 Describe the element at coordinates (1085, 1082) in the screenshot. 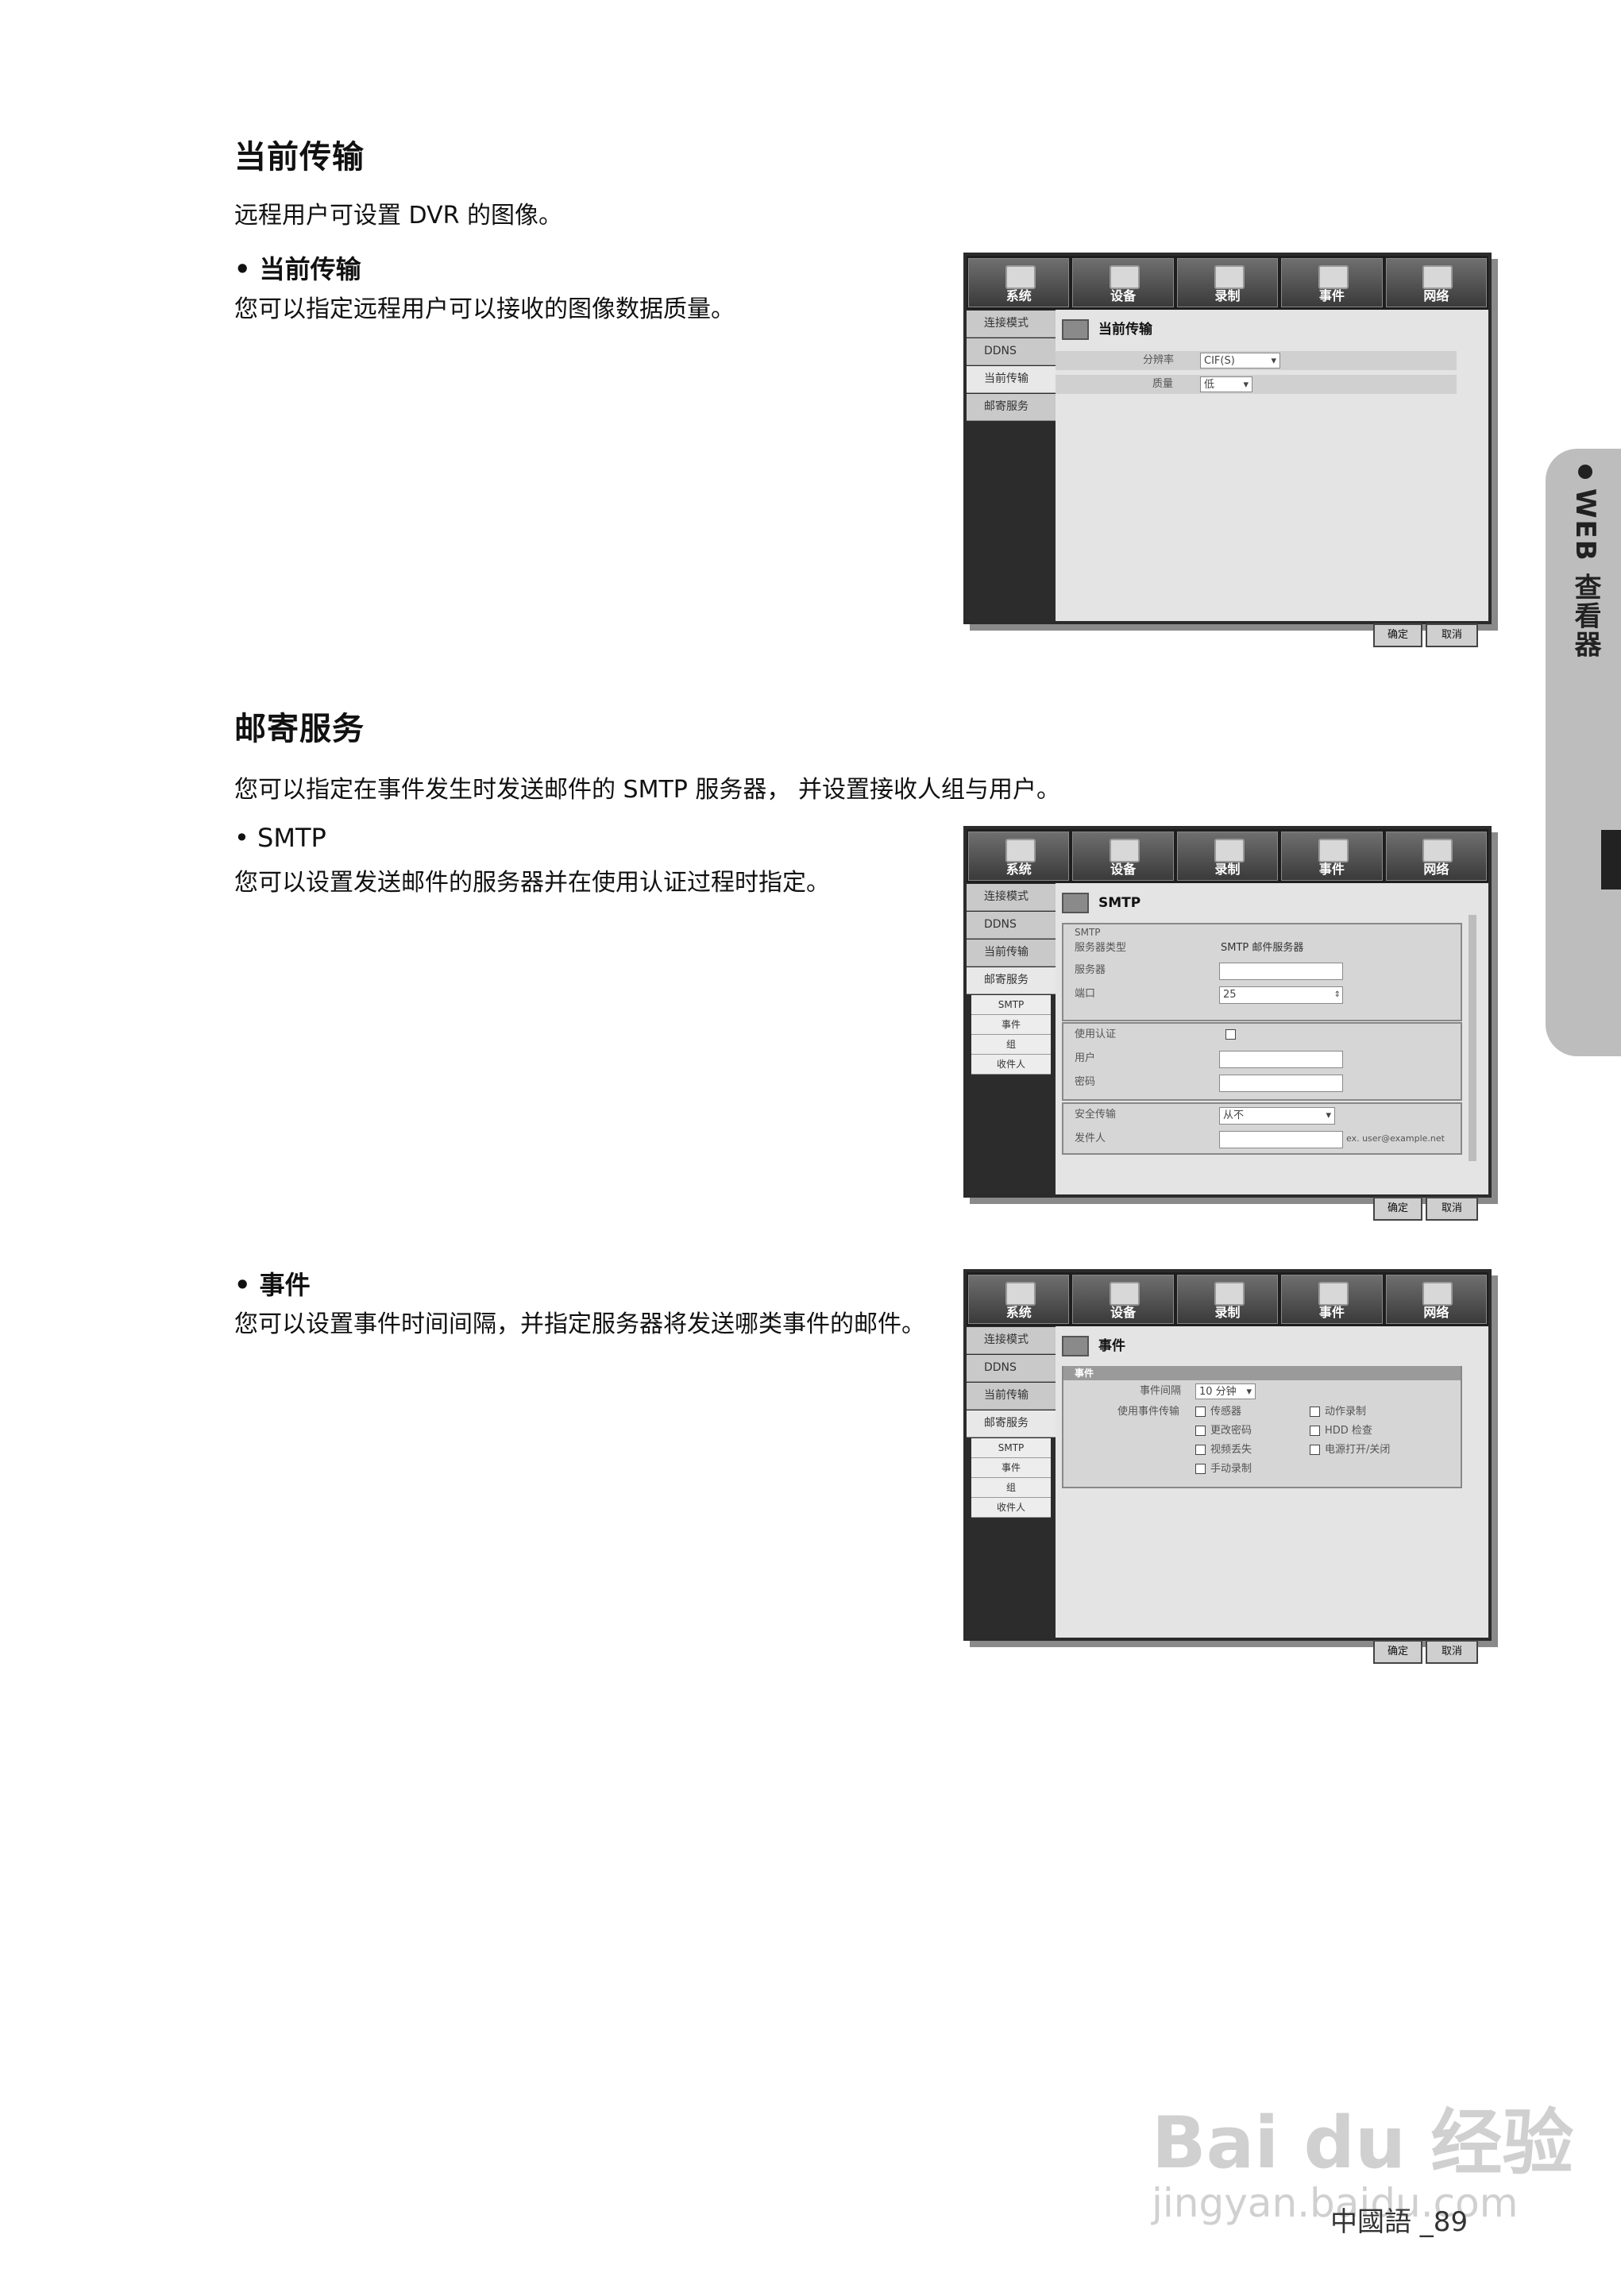

I see `password-label: 密码` at that location.